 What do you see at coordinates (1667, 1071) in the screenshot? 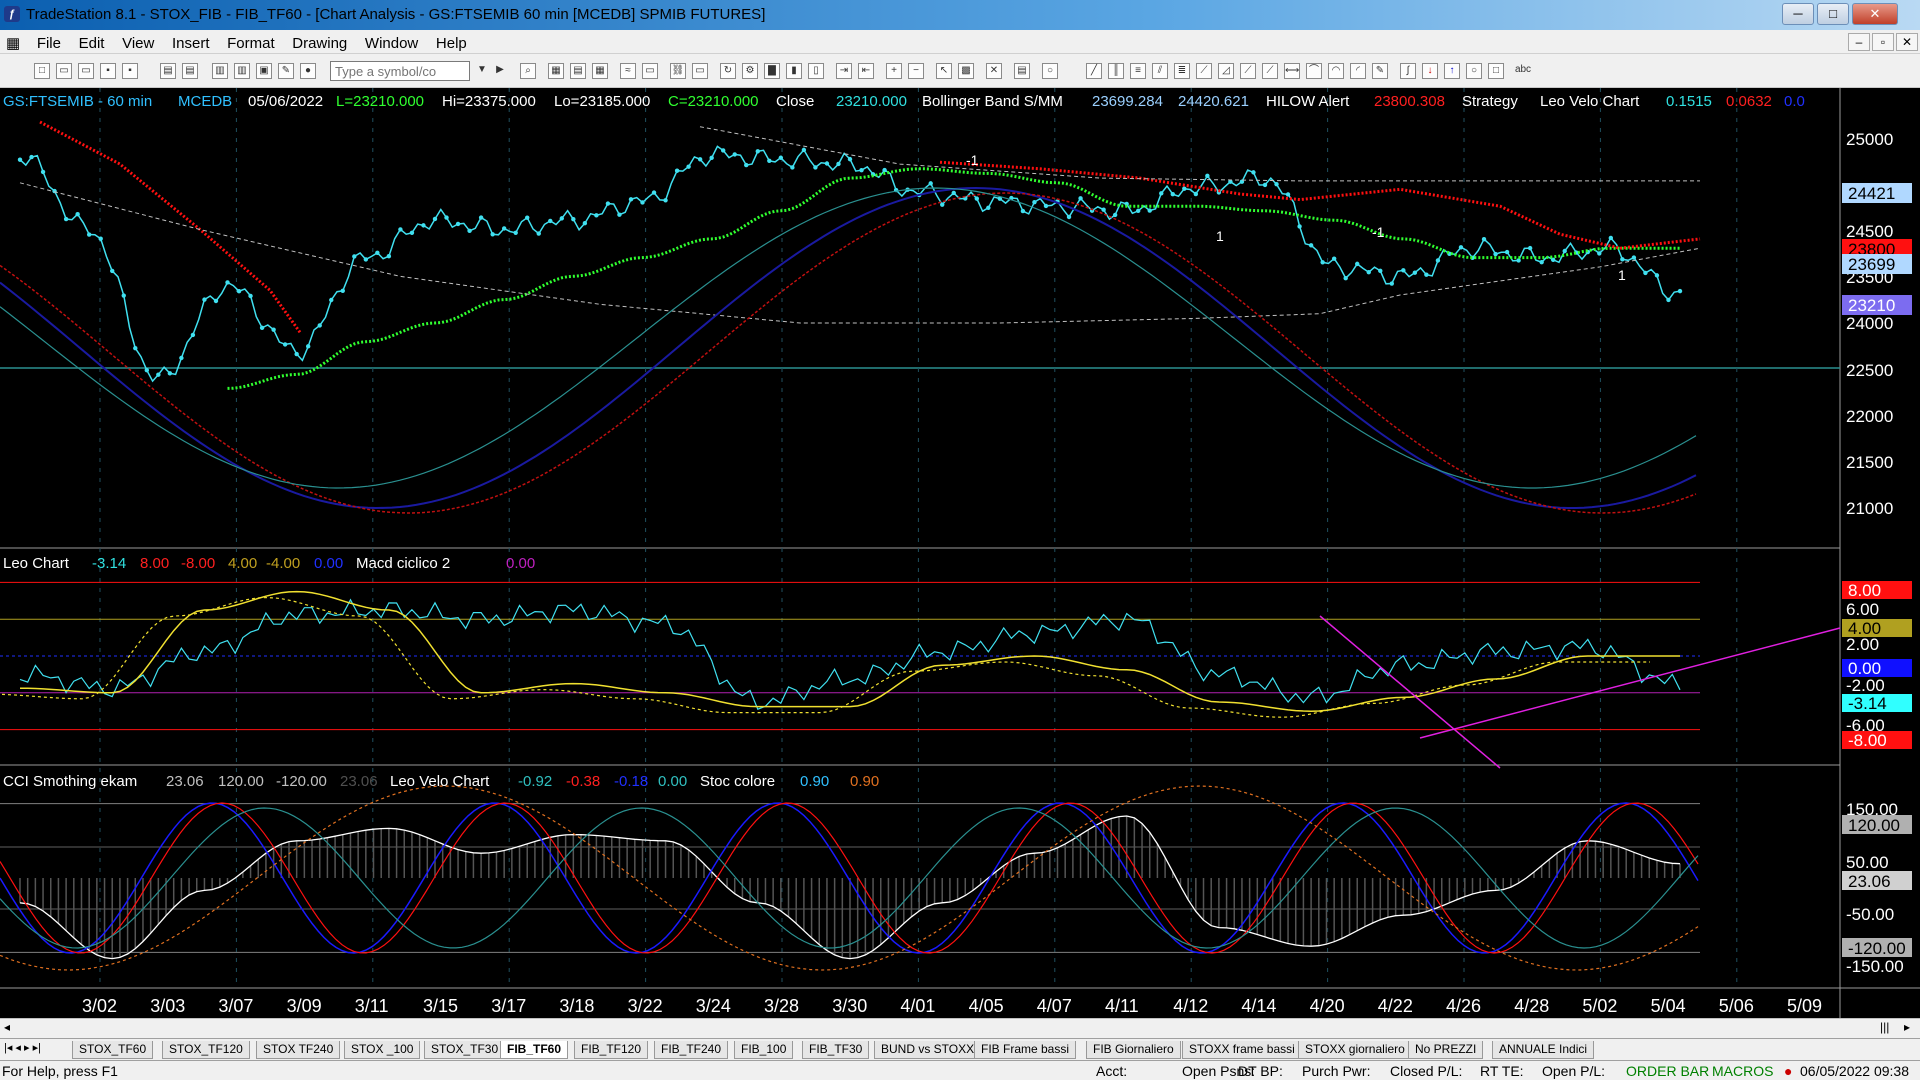
I see `status-order-bar: ORDER BAR` at bounding box center [1667, 1071].